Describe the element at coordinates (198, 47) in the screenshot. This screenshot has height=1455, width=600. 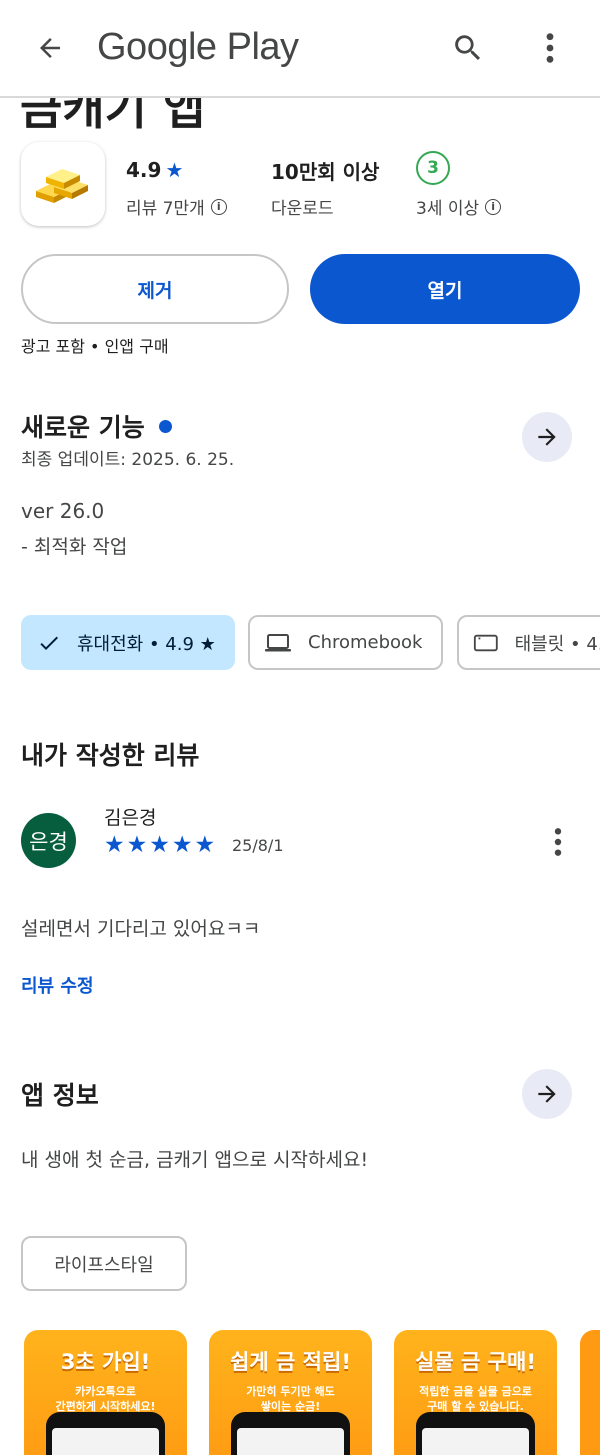
I see `google-play-logo: Google Play` at that location.